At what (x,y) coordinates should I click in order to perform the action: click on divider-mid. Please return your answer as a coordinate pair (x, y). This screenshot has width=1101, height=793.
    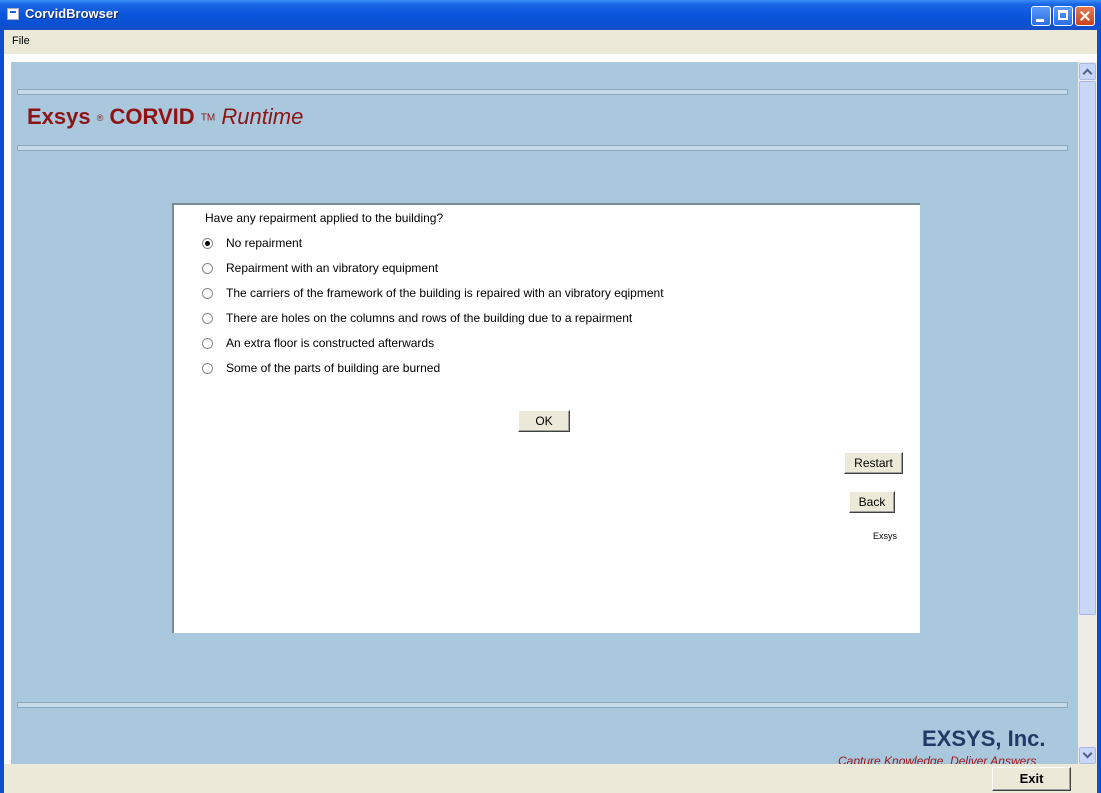
    Looking at the image, I should click on (542, 148).